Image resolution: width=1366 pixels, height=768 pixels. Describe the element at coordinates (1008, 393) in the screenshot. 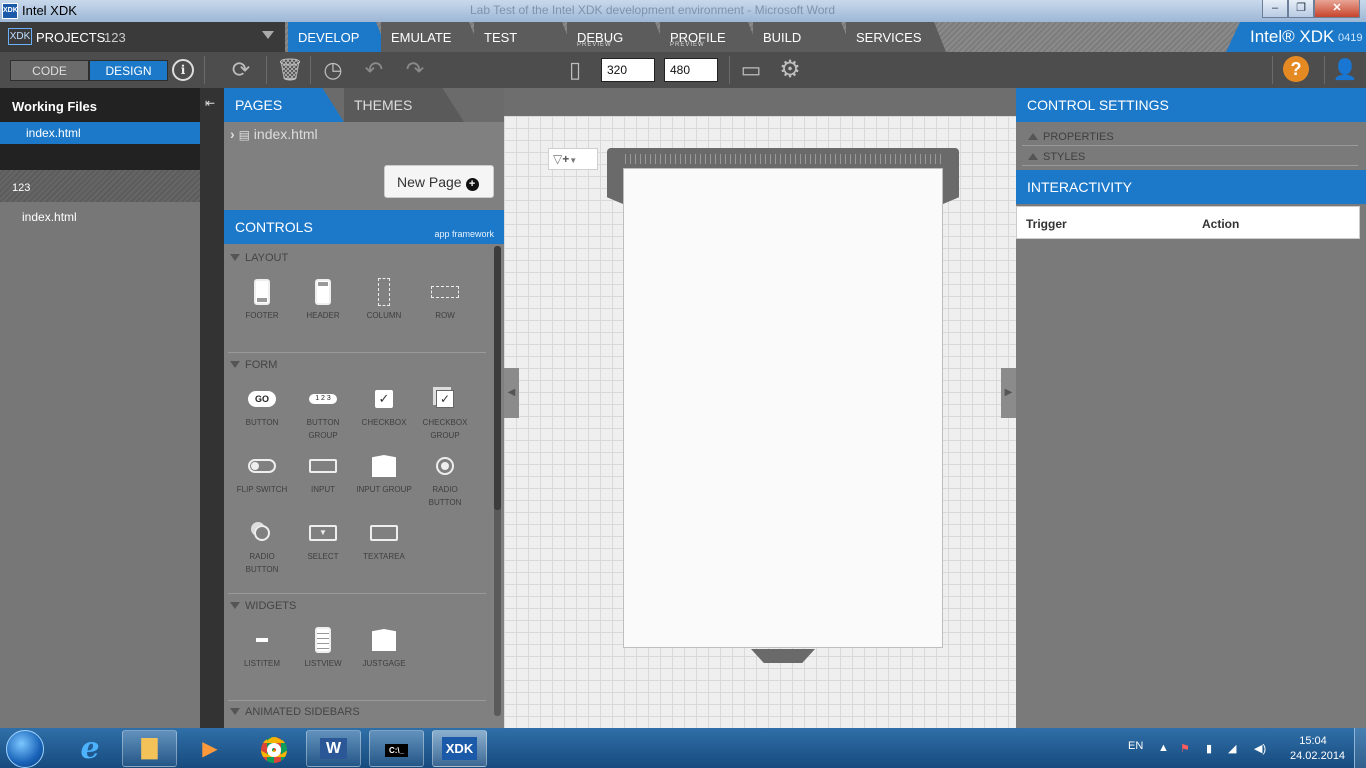

I see `collapse-right-panel-icon: ▶` at that location.